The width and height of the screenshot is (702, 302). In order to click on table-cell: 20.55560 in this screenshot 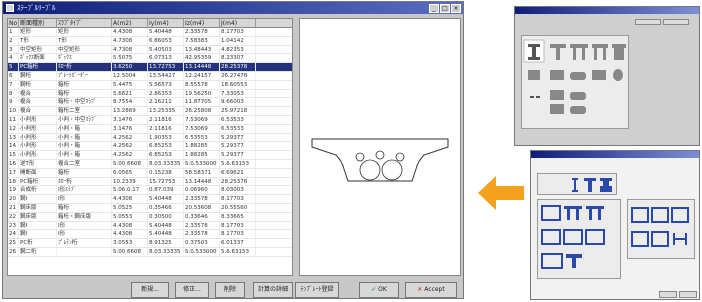, I will do `click(238, 207)`.